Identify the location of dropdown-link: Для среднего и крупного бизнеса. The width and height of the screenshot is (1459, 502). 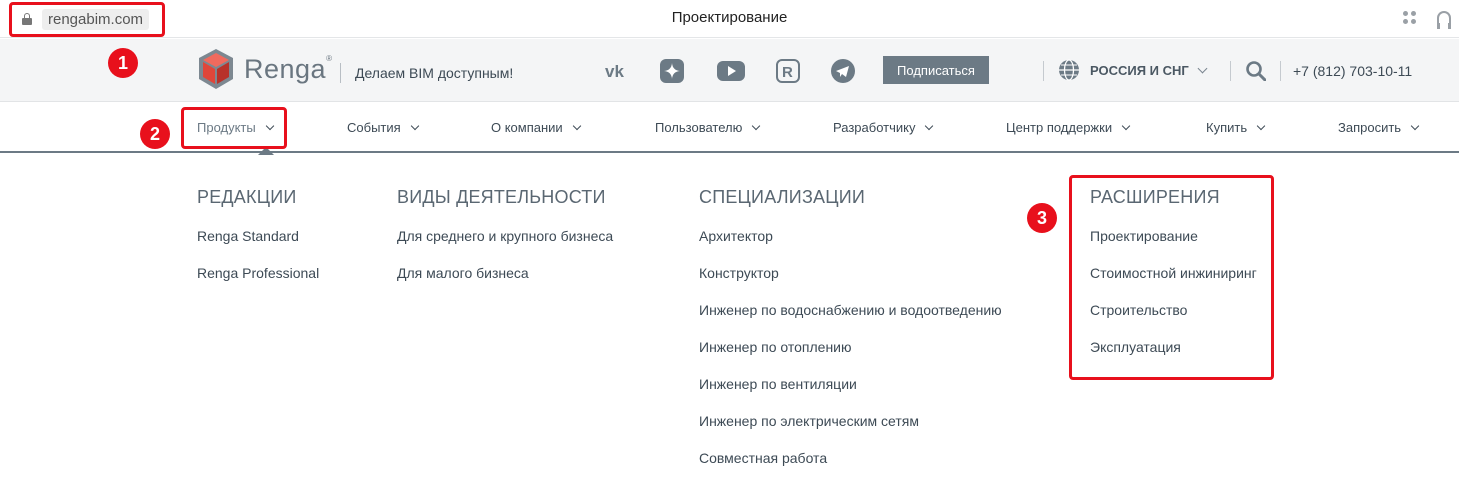
(505, 236).